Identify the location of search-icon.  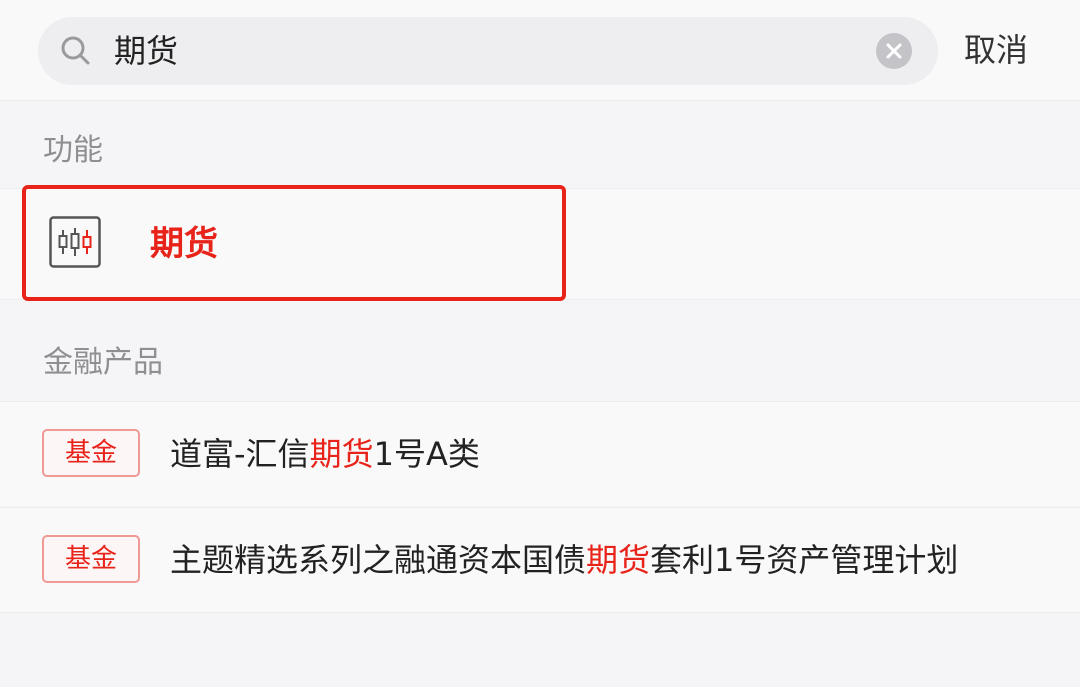
(75, 50).